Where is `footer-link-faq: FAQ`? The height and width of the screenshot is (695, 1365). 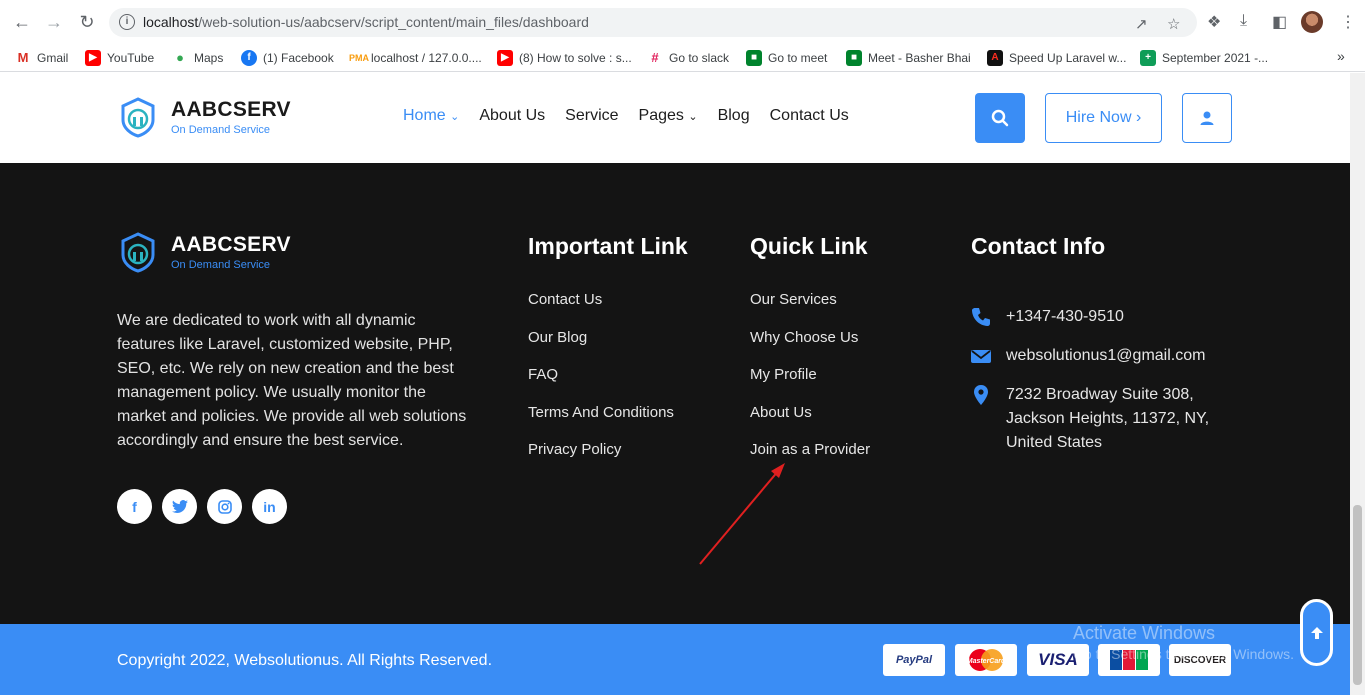 footer-link-faq: FAQ is located at coordinates (601, 385).